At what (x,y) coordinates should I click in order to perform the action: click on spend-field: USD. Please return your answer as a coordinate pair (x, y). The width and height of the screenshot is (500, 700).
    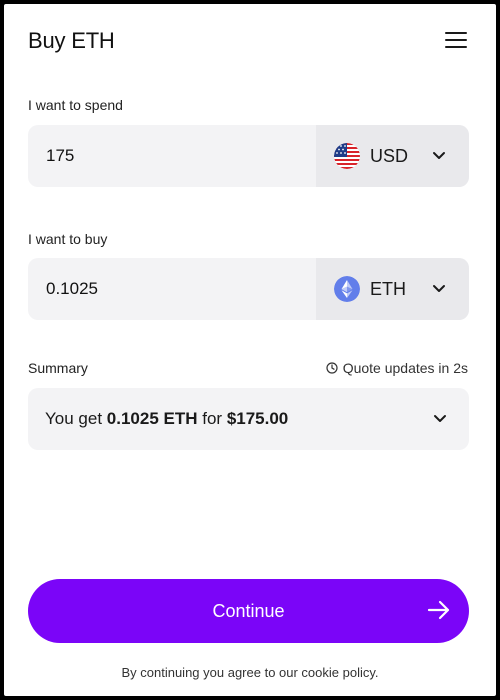
    Looking at the image, I should click on (248, 156).